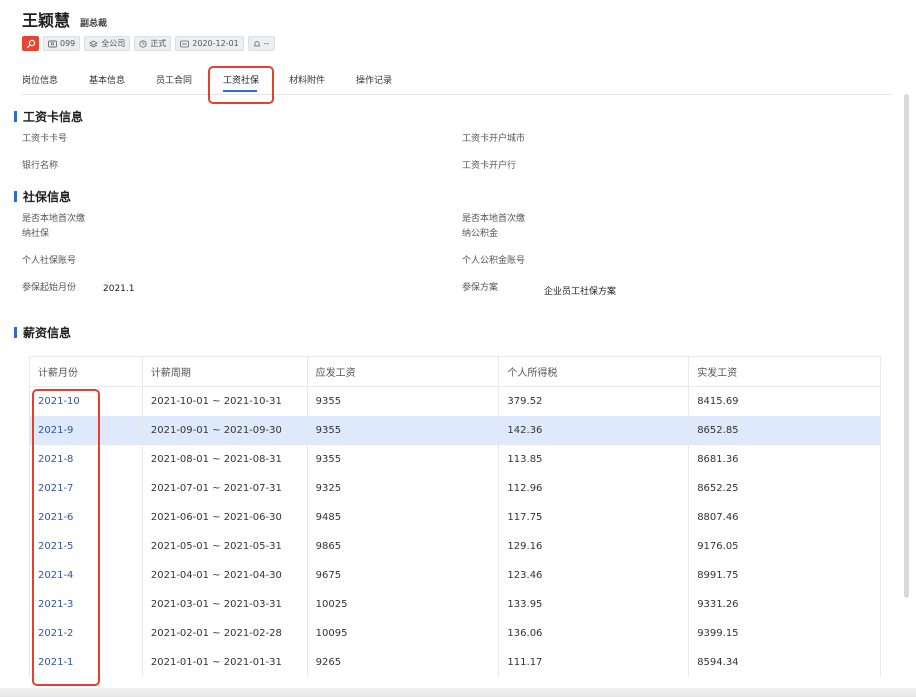  I want to click on table-header-row: 计薪月份 计薪周期 应发工资 个人所得税 实发工资, so click(455, 371).